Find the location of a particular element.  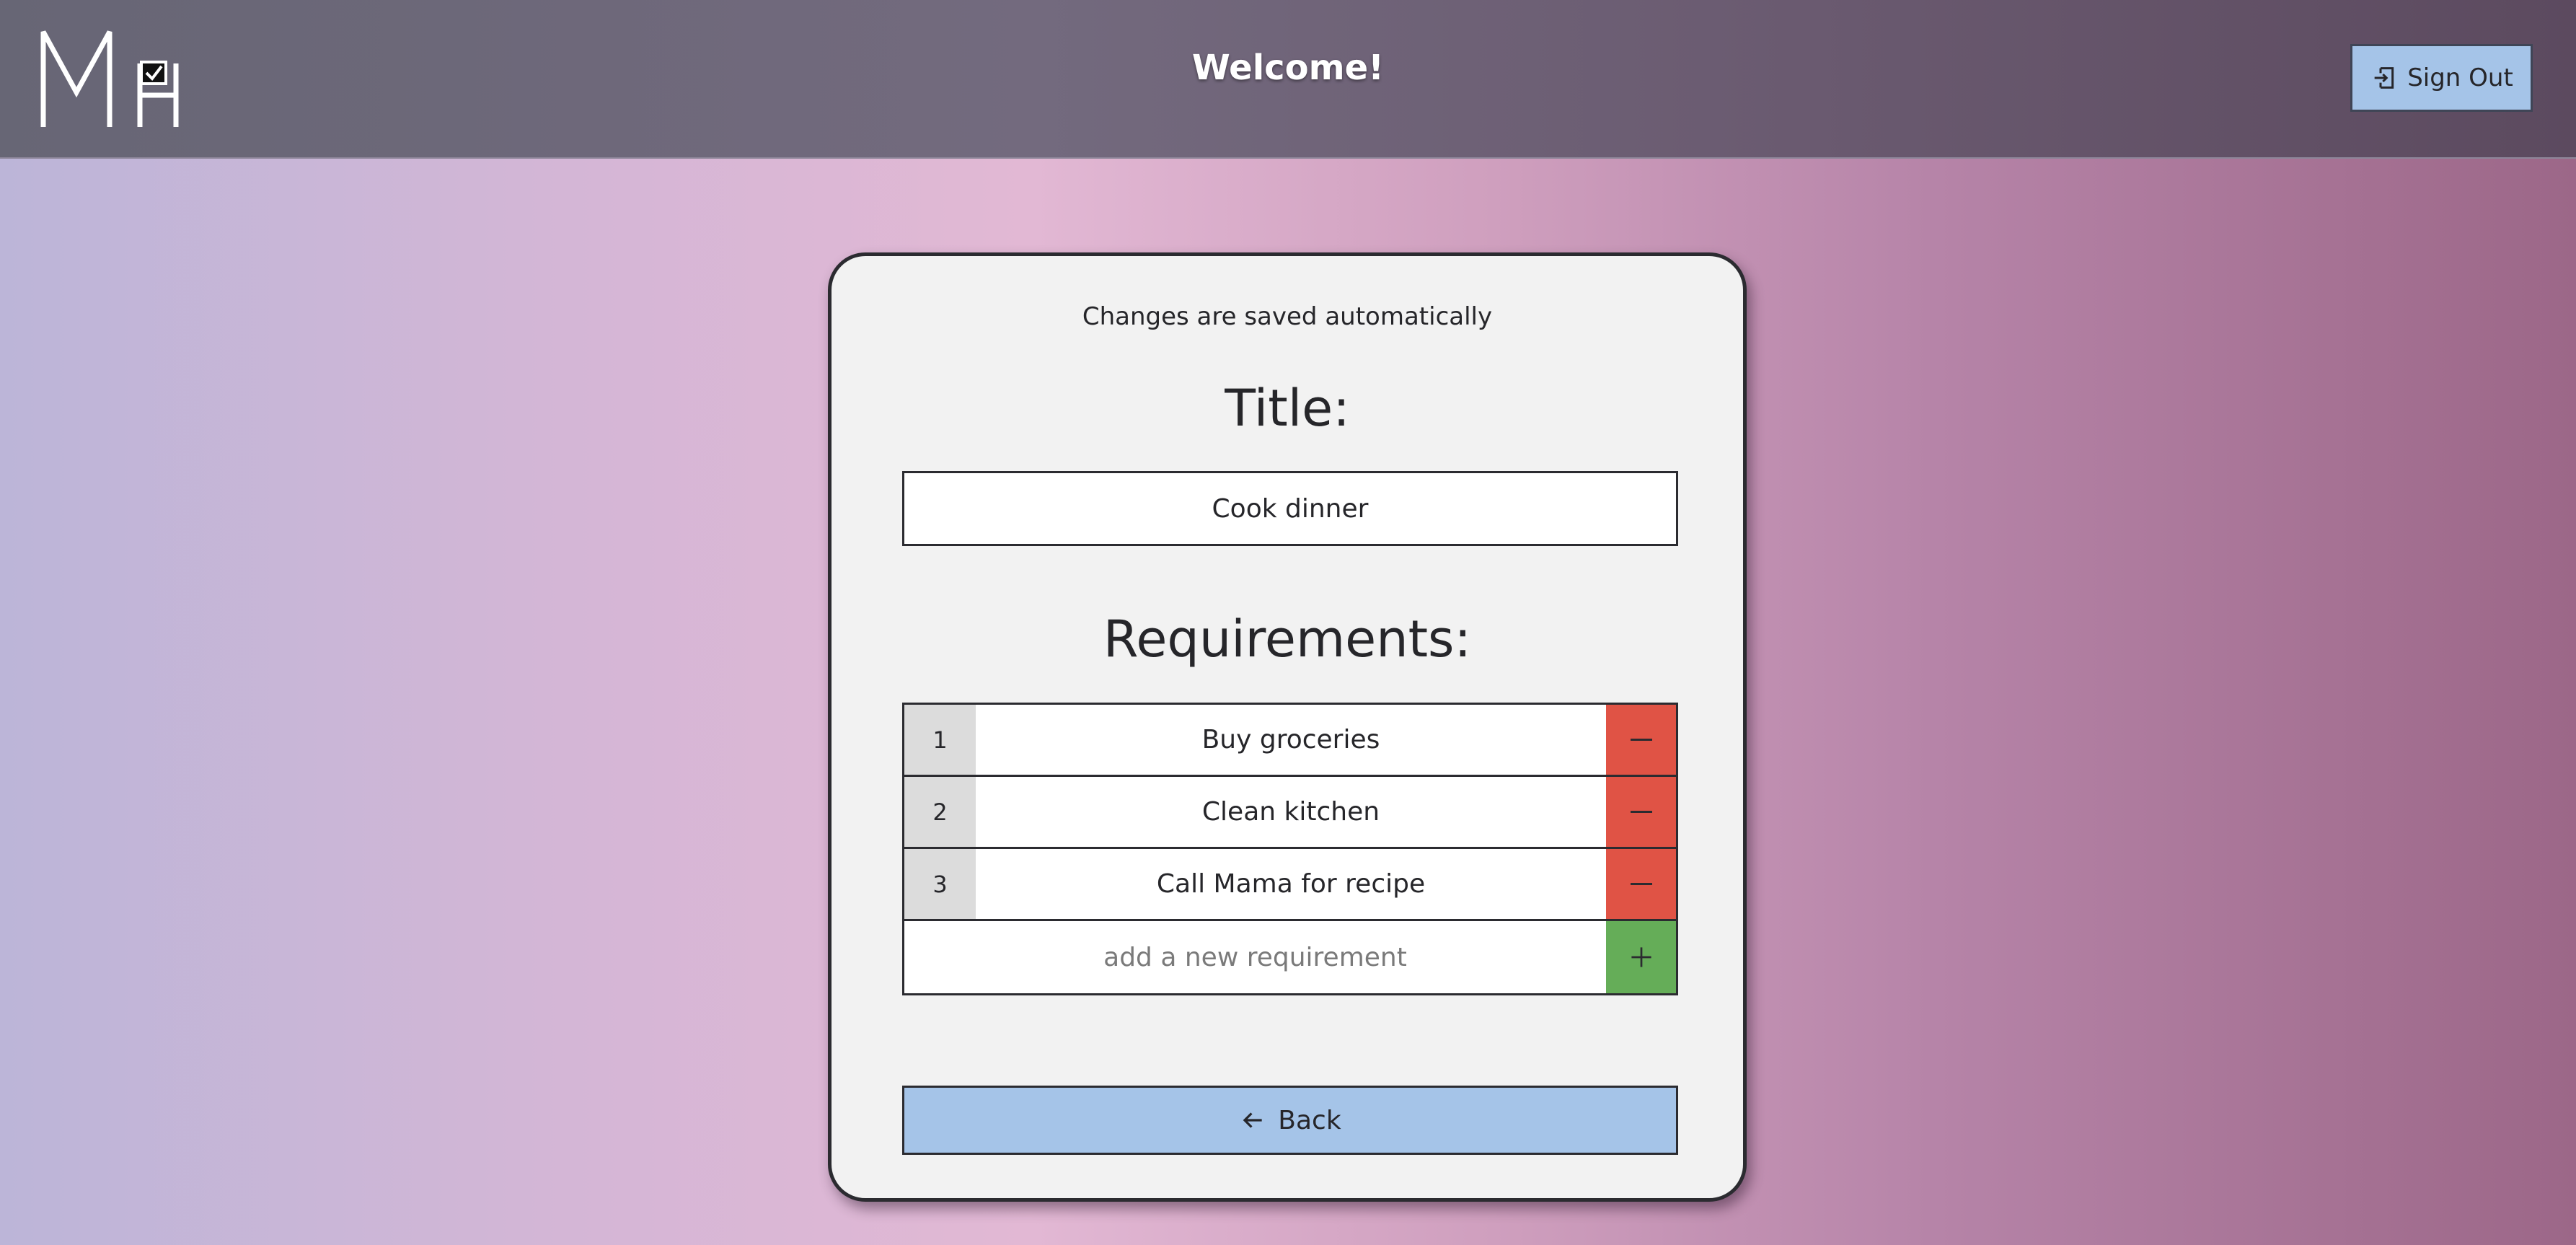

sign-out-label: Sign Out is located at coordinates (2460, 77).